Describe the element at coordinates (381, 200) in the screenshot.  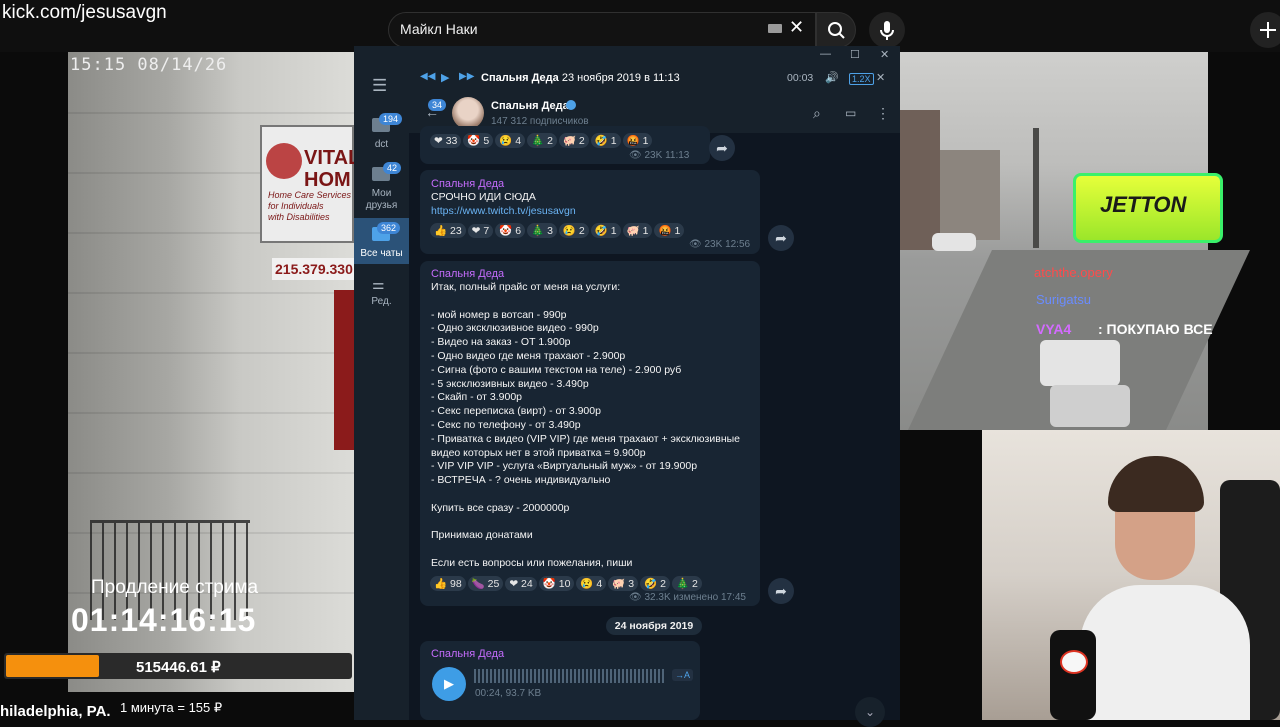
I see `folder-label-friends: Мои друзья` at that location.